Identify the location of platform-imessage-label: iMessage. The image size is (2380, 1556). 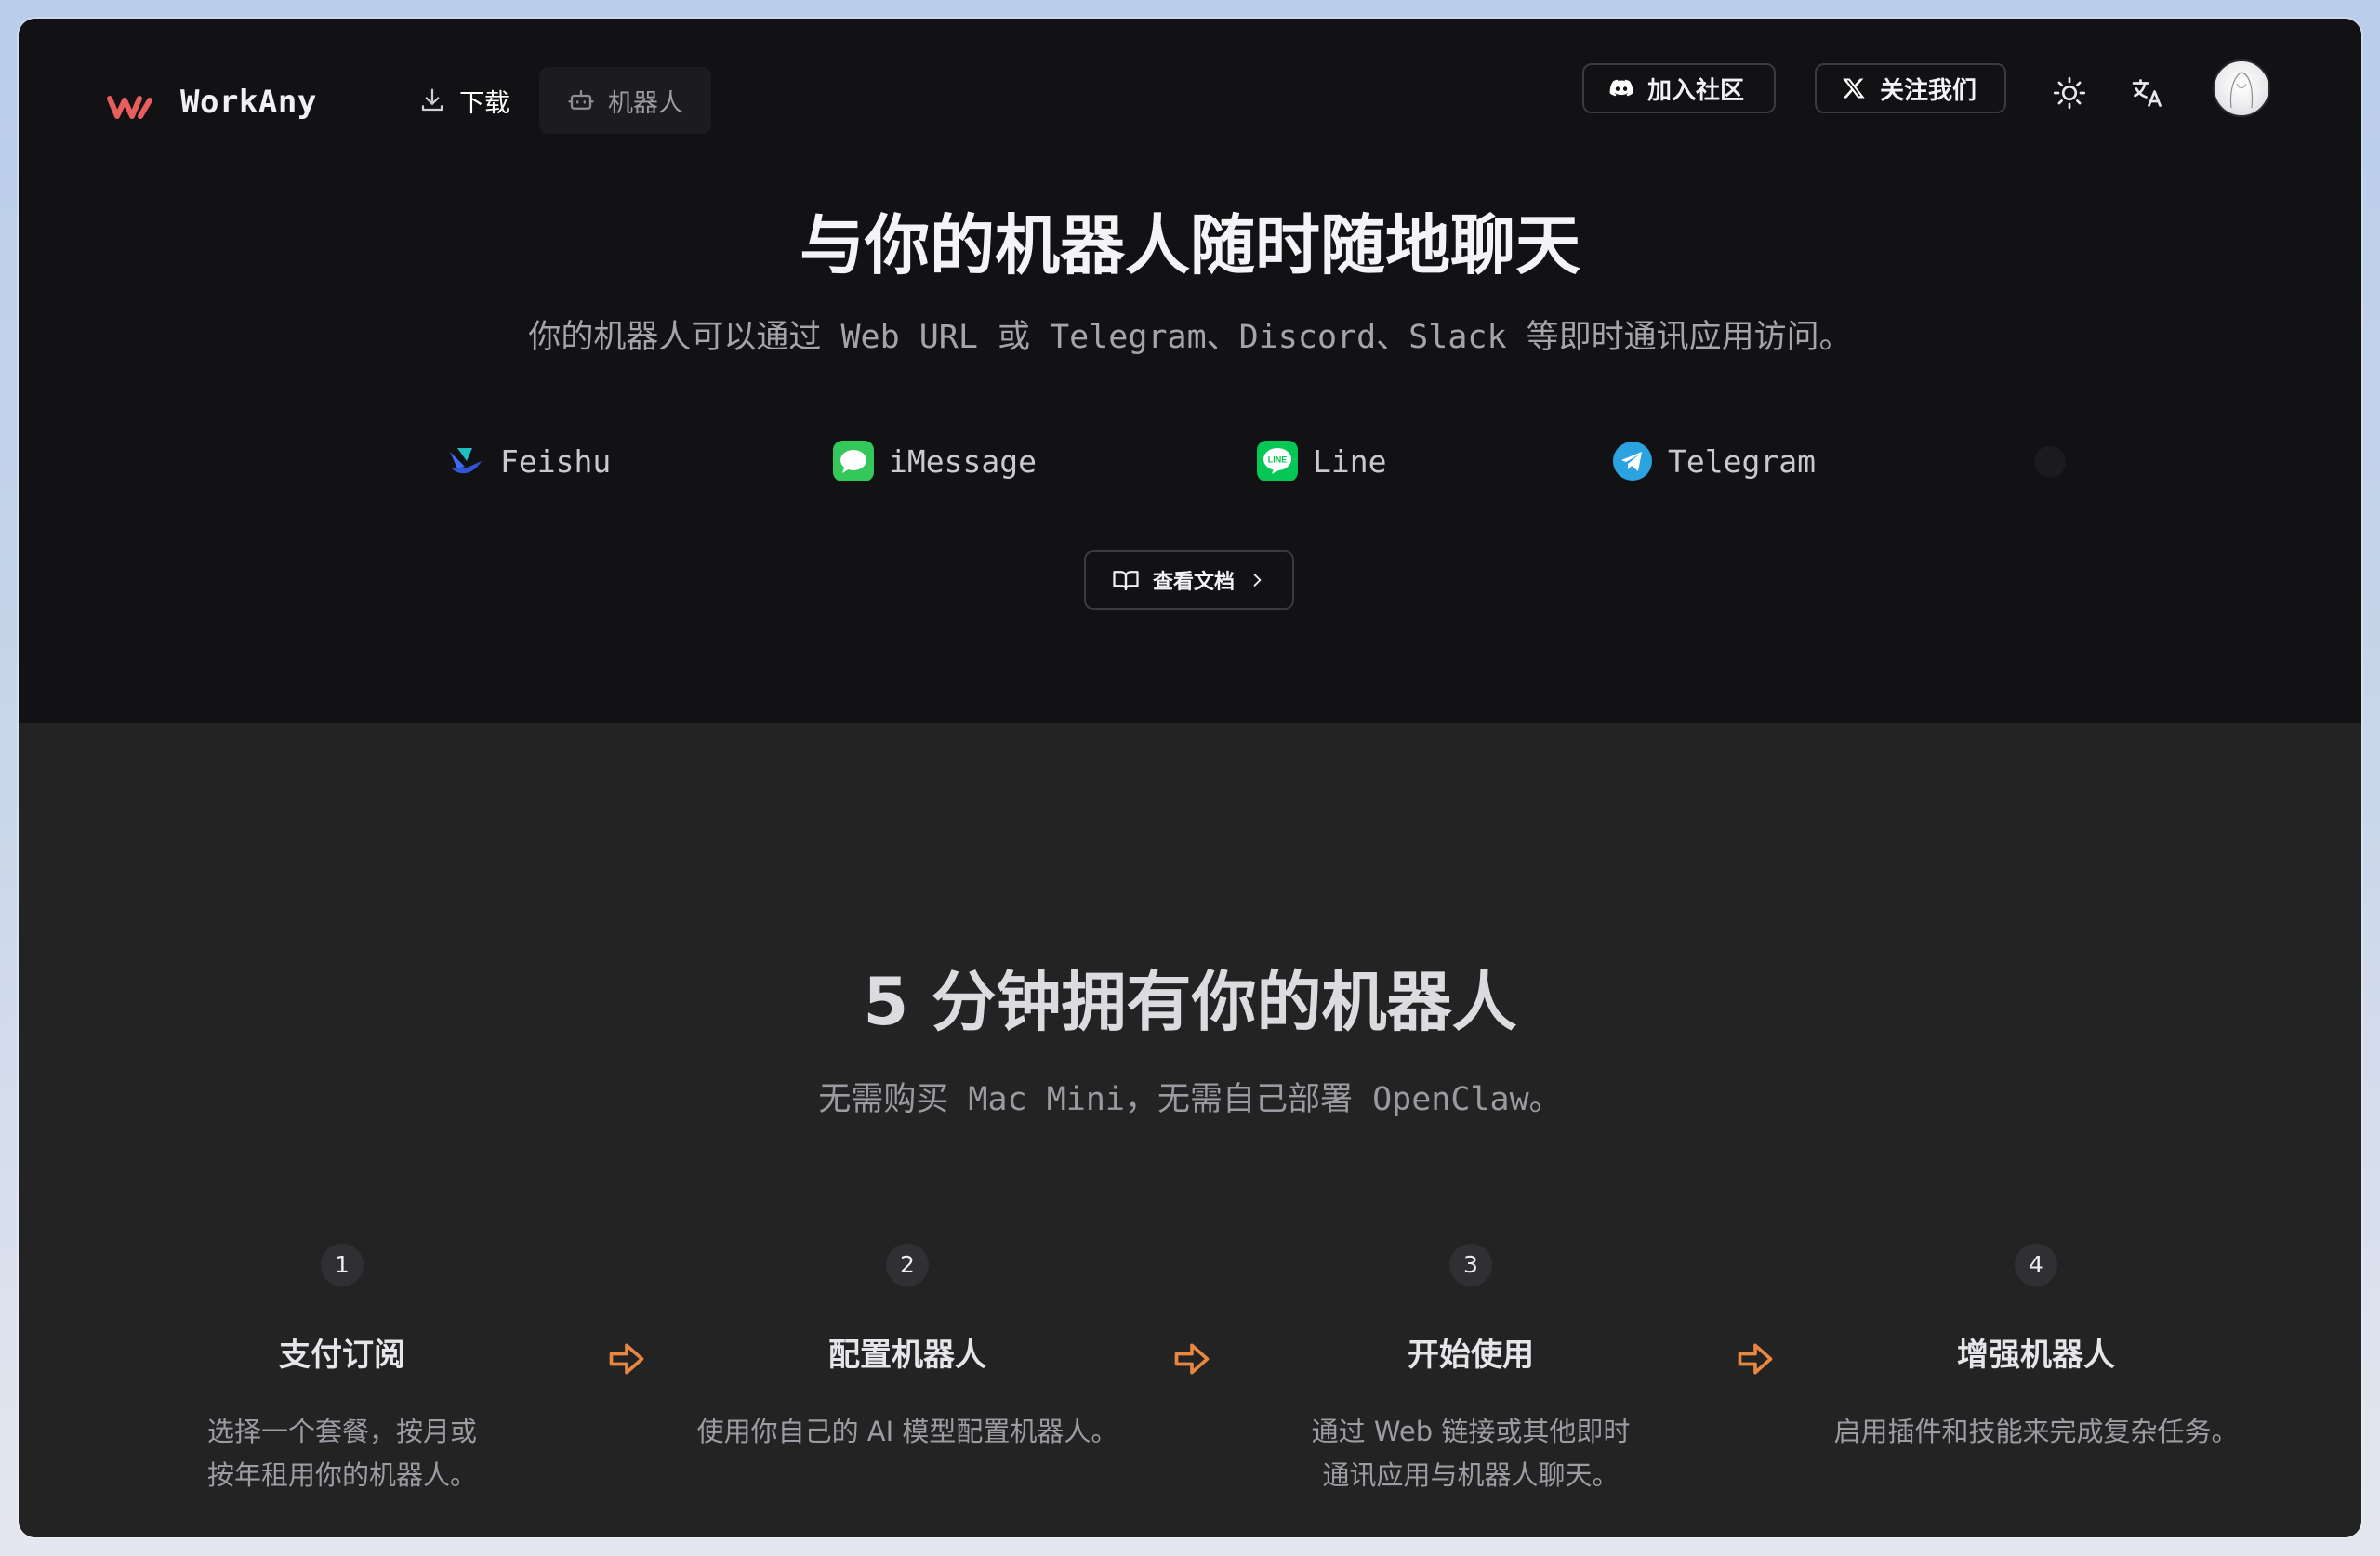
(963, 461).